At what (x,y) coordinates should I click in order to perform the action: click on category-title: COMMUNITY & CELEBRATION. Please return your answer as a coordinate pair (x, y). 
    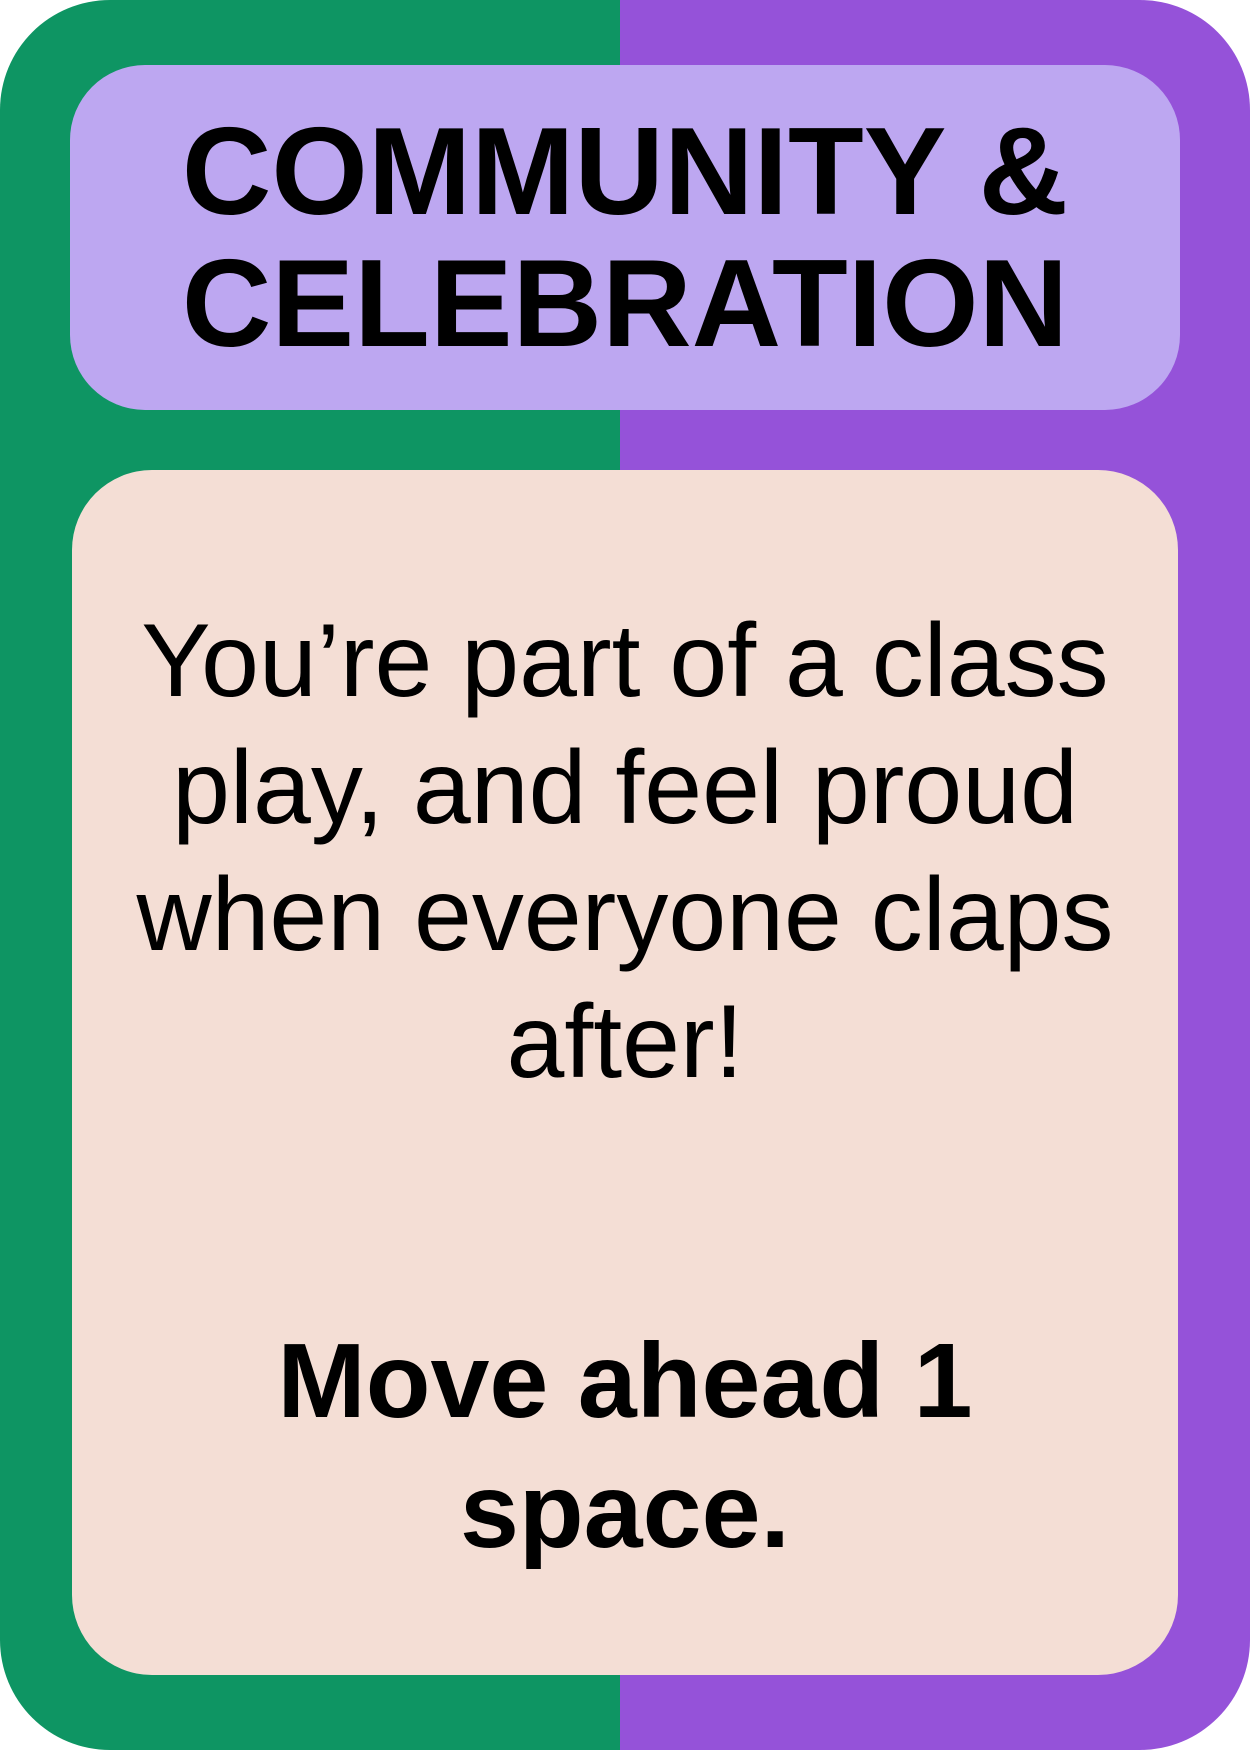
    Looking at the image, I should click on (625, 237).